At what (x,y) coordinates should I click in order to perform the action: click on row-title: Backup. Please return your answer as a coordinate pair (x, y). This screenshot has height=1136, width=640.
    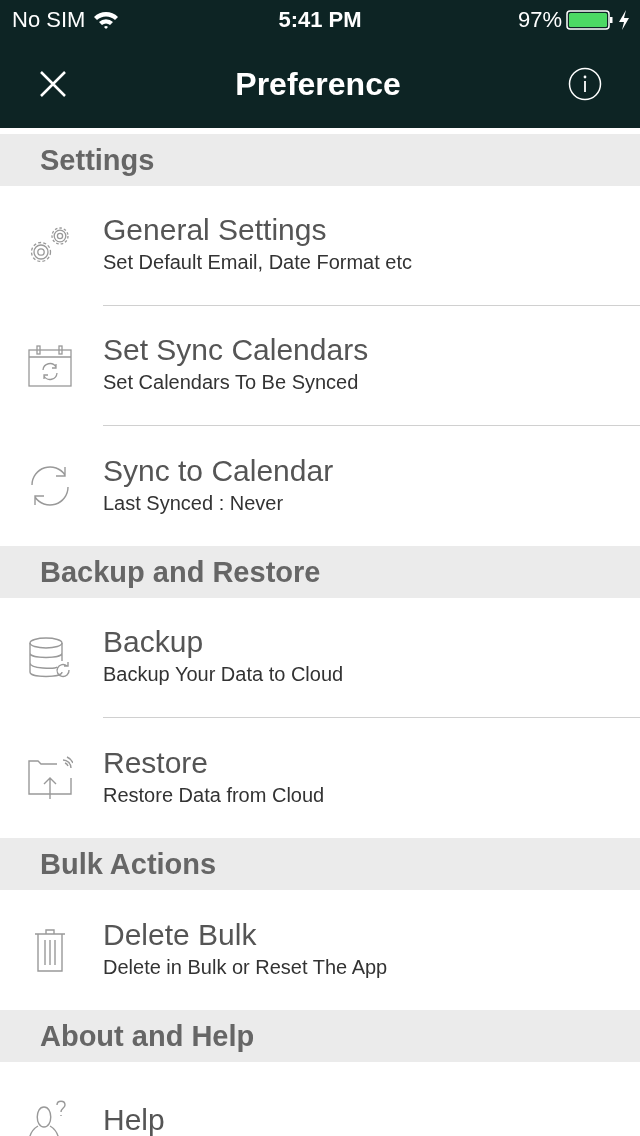
    Looking at the image, I should click on (154, 642).